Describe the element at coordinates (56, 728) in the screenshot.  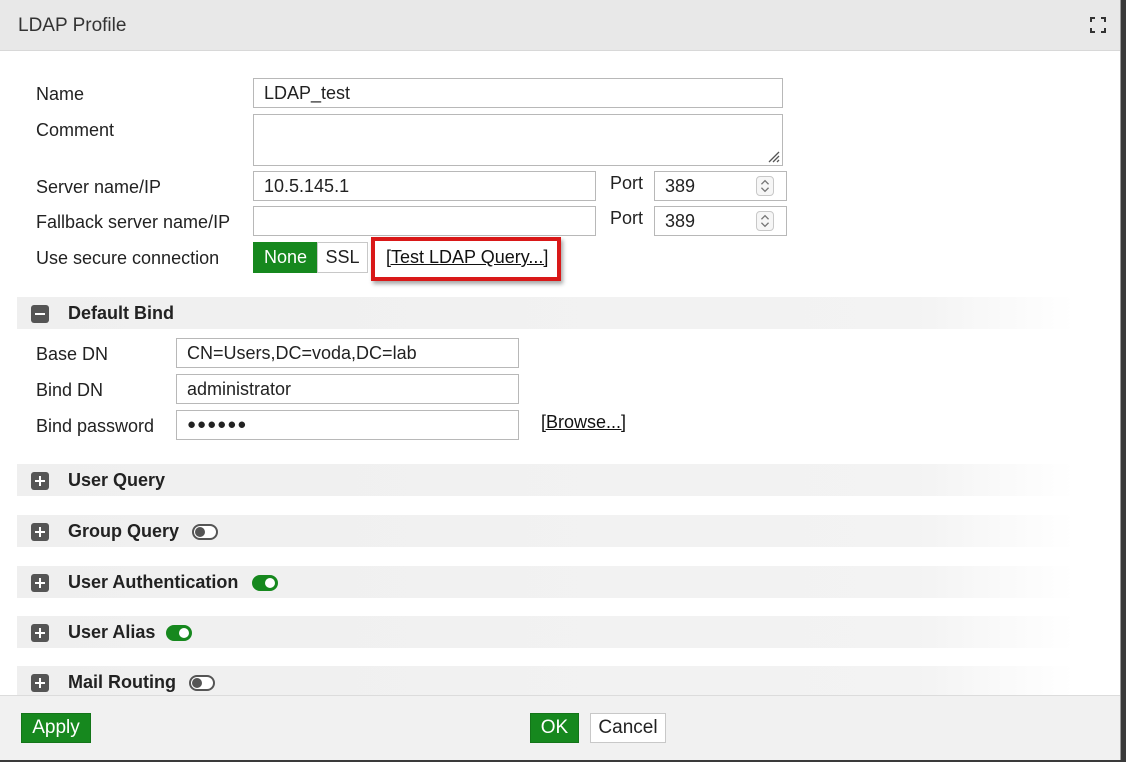
I see `apply-button: Apply` at that location.